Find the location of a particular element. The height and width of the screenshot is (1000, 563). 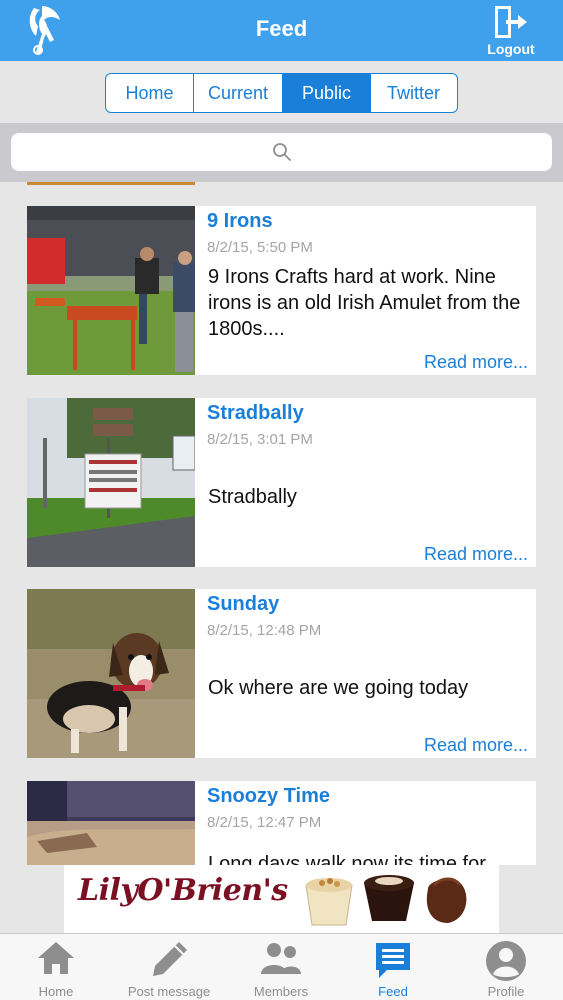

ad-brand-logo: LilyO'Brien's is located at coordinates (183, 890).